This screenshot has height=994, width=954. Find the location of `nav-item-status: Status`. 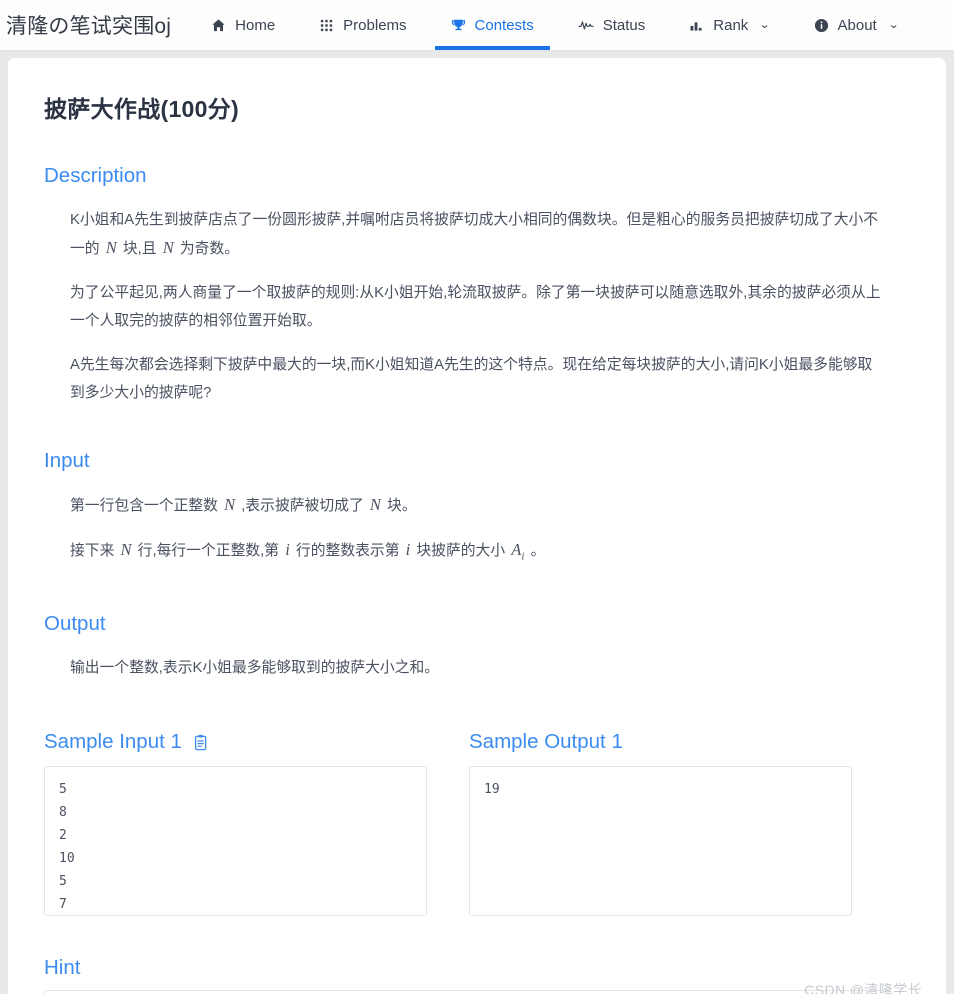

nav-item-status: Status is located at coordinates (612, 25).